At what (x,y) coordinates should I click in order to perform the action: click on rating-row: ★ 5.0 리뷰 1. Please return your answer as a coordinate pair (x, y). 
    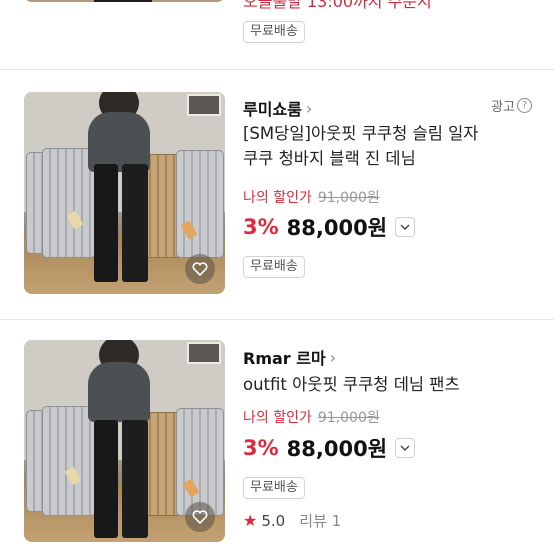
    Looking at the image, I should click on (292, 520).